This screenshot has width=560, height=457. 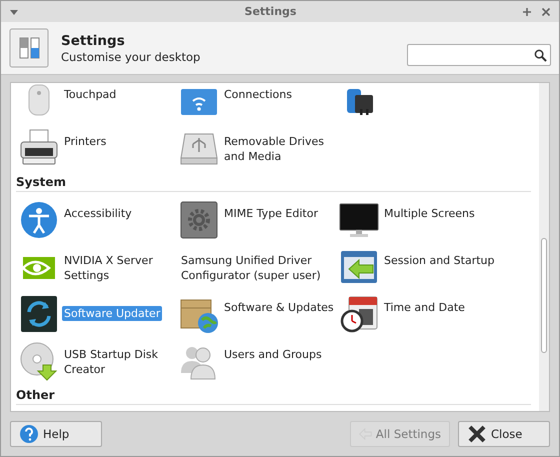 I want to click on close-x-icon, so click(x=477, y=434).